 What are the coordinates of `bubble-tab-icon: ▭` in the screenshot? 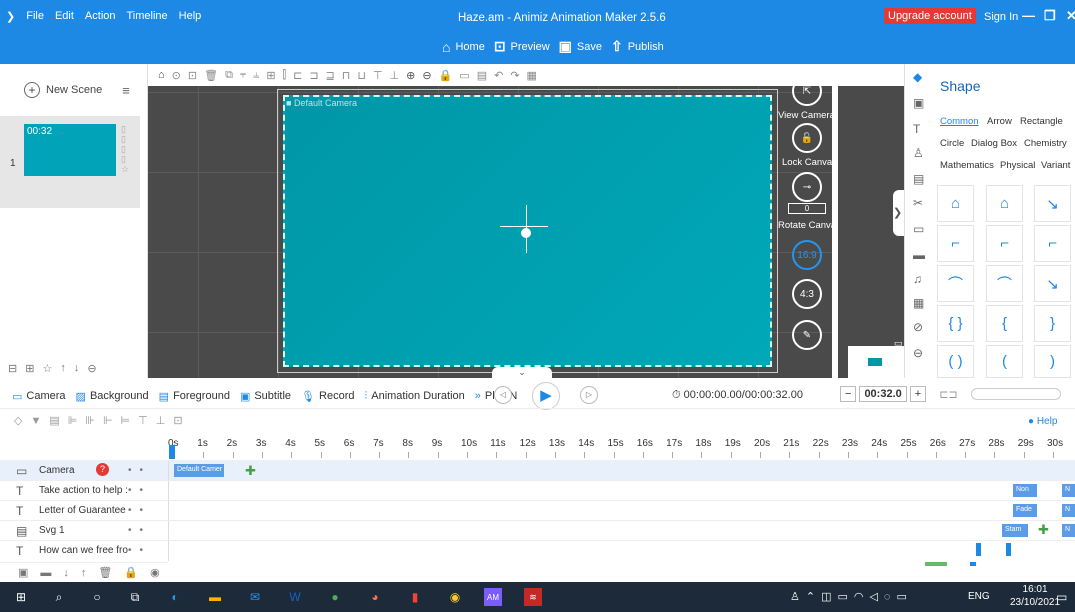 It's located at (918, 229).